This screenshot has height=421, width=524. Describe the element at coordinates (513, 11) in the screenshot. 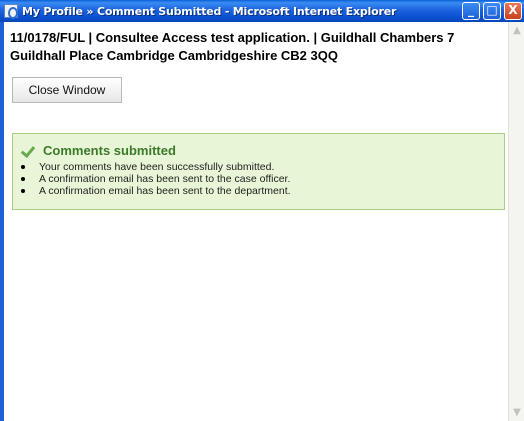

I see `close-window-titlebar-button: X` at that location.